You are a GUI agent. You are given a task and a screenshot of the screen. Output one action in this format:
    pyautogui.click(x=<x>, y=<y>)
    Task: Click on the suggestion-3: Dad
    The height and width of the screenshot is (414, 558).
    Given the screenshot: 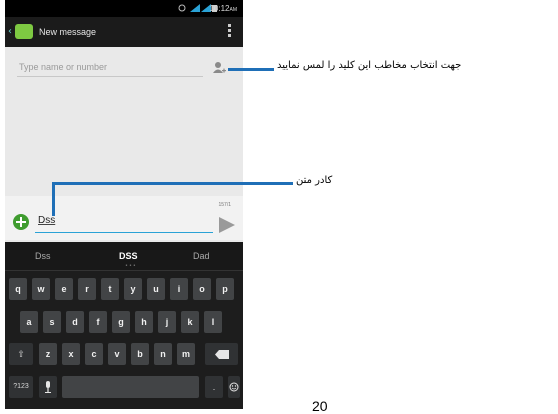 What is the action you would take?
    pyautogui.click(x=201, y=256)
    